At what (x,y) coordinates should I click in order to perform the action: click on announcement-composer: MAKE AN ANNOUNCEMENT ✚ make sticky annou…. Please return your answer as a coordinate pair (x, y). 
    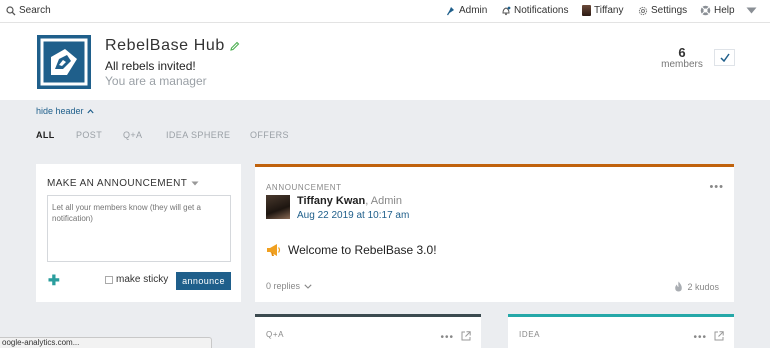
    Looking at the image, I should click on (138, 233).